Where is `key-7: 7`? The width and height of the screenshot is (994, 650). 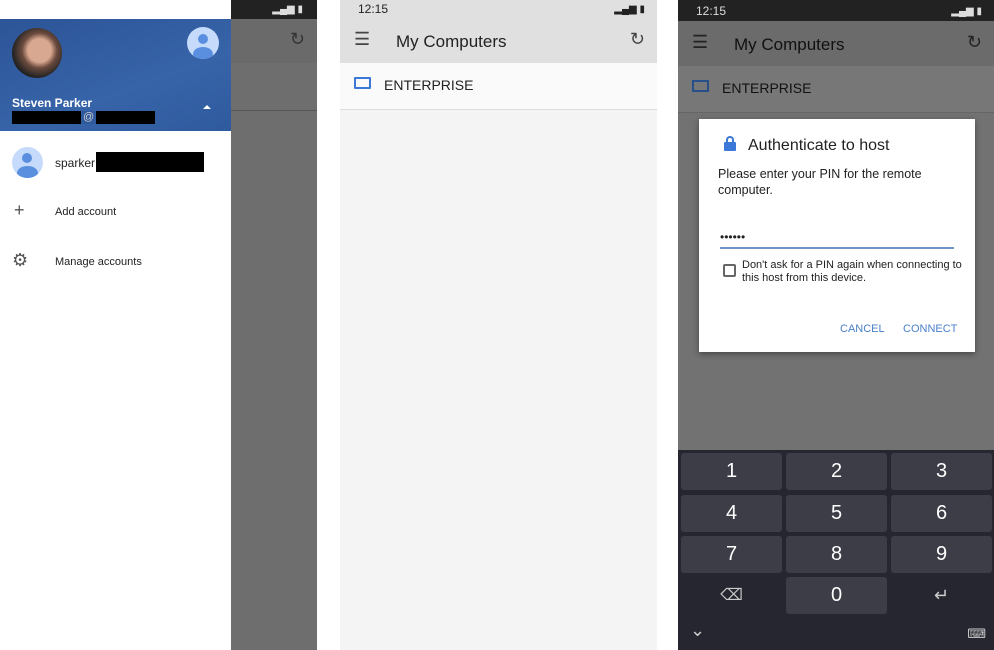 key-7: 7 is located at coordinates (731, 554).